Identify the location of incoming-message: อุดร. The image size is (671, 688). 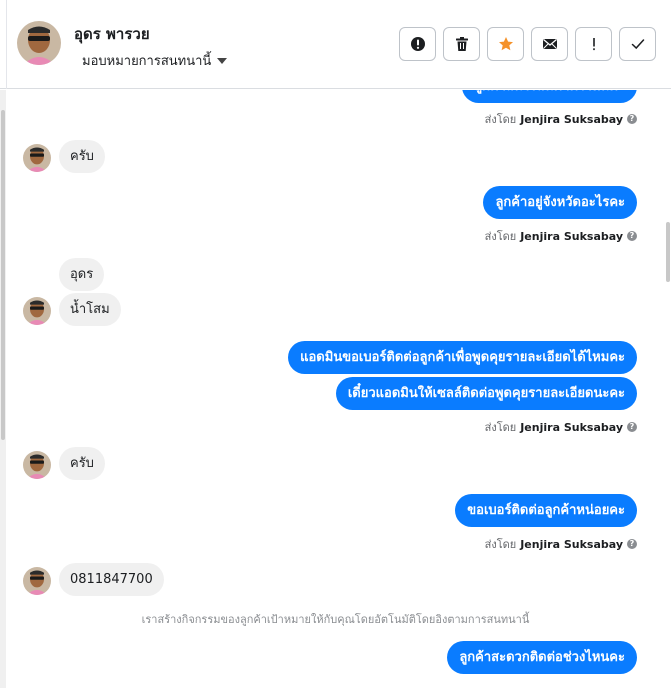
(82, 274).